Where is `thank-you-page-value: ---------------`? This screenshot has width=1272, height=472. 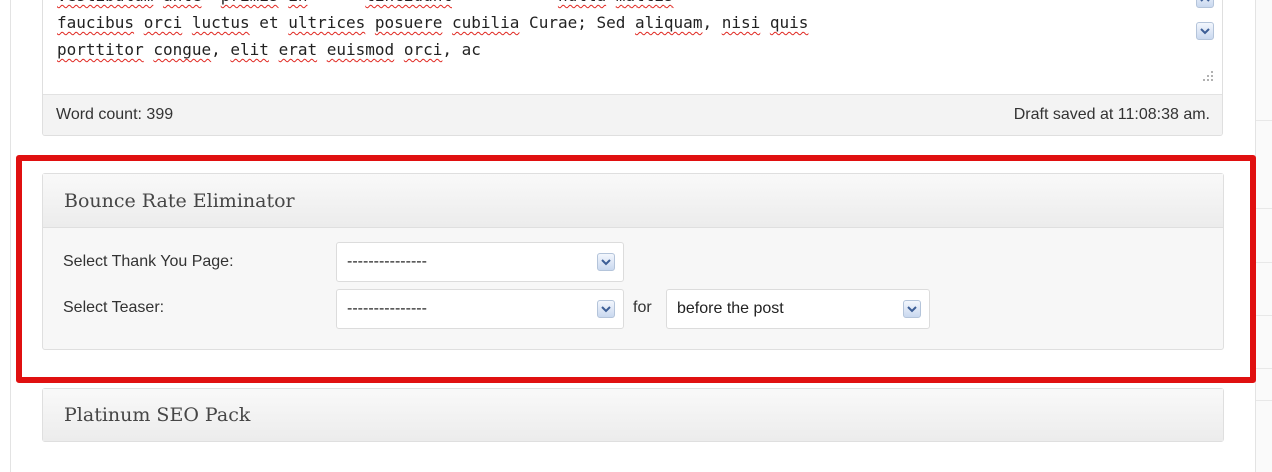
thank-you-page-value: --------------- is located at coordinates (387, 261).